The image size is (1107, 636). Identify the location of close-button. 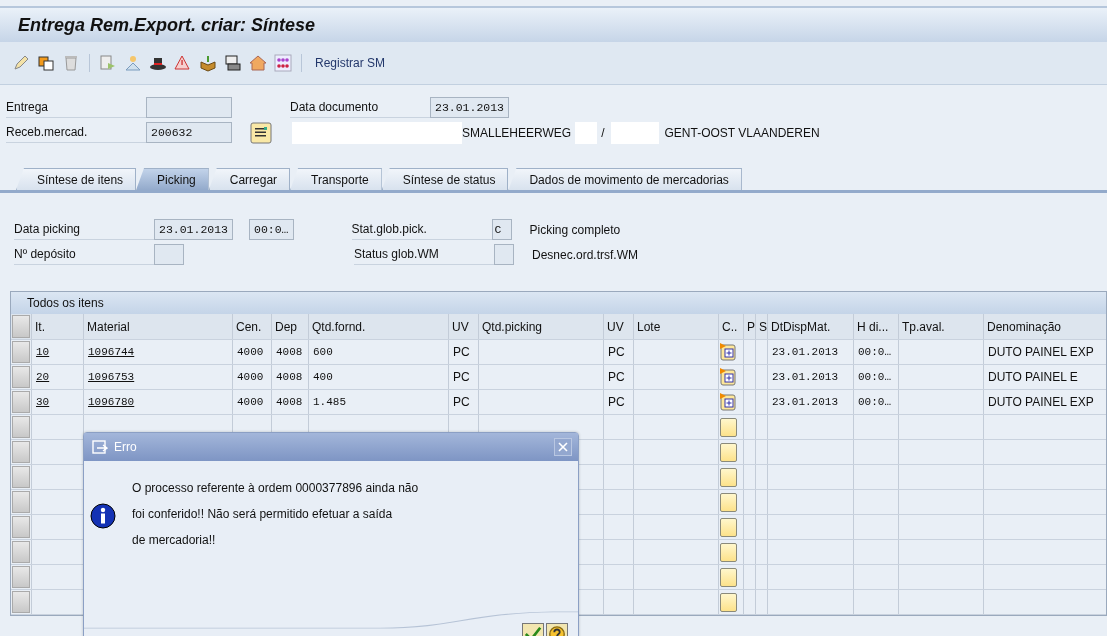
(563, 447).